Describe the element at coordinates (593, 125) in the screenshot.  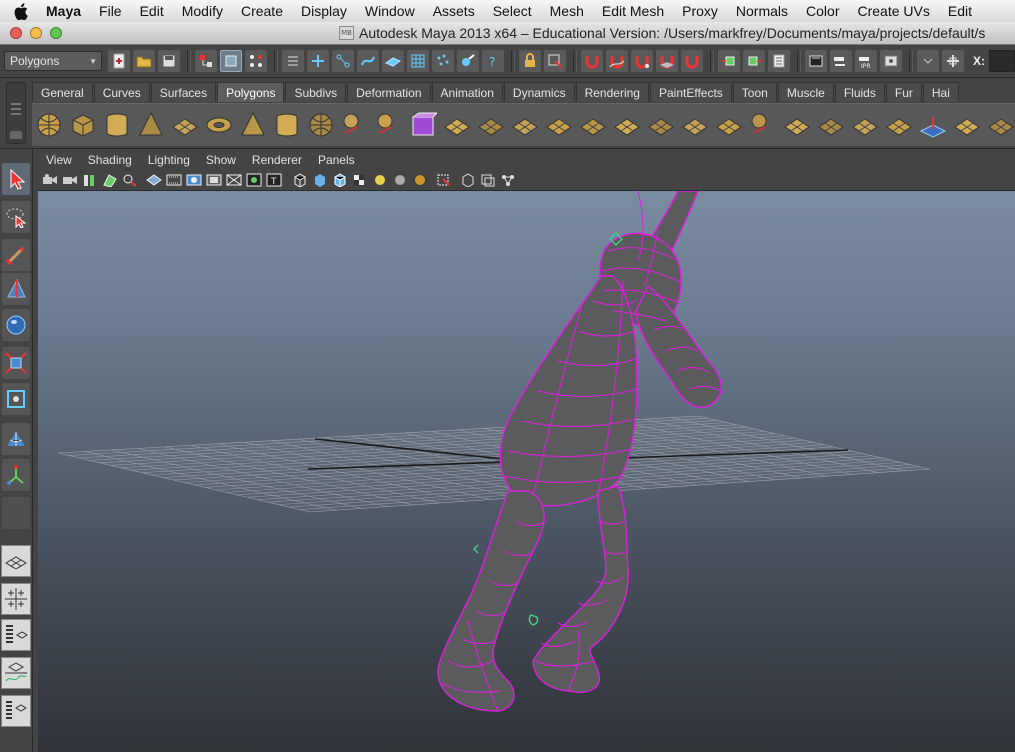
I see `append-icon` at that location.